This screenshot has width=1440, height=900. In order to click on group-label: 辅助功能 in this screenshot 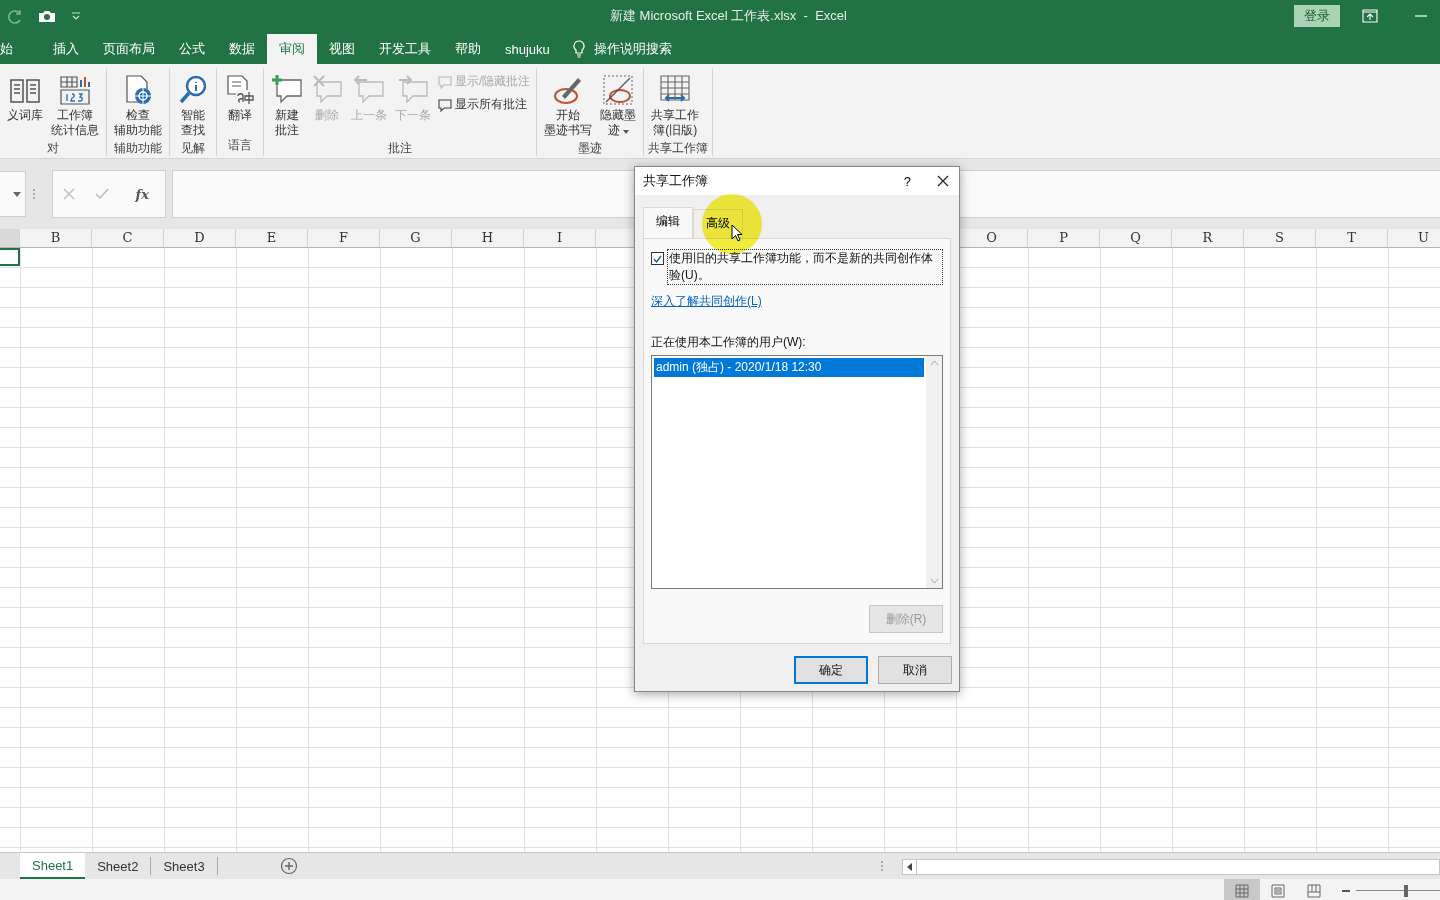, I will do `click(138, 148)`.